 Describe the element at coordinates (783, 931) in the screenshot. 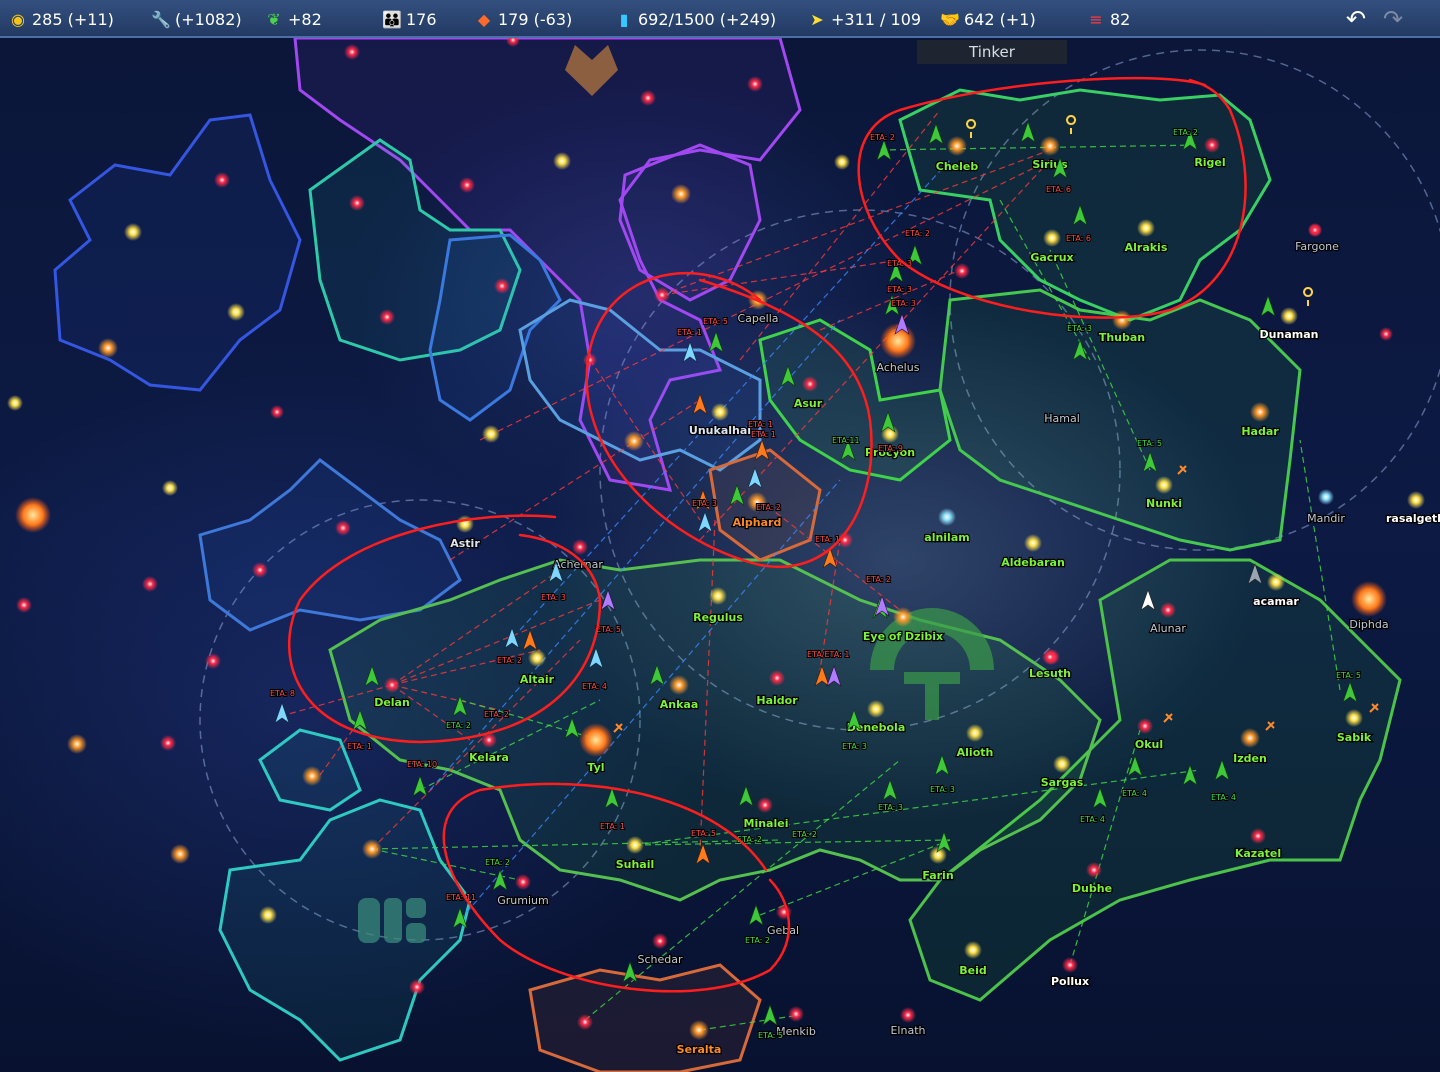

I see `system-gebal: Gebal` at that location.